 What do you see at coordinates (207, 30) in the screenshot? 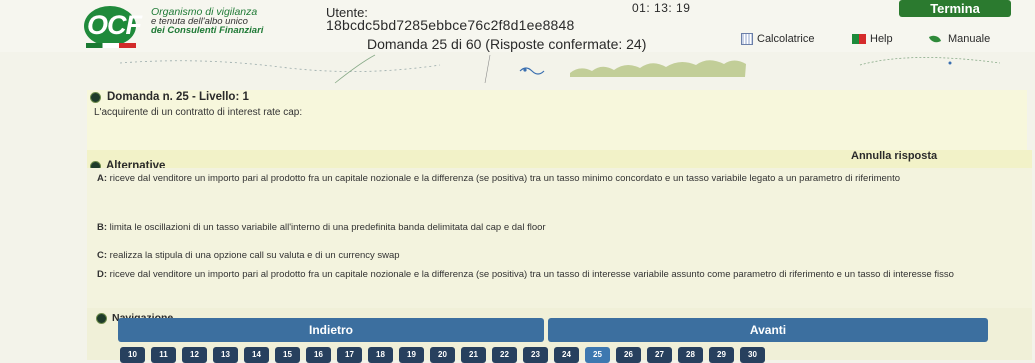
I see `org-line-3: dei Consulenti Finanziari` at bounding box center [207, 30].